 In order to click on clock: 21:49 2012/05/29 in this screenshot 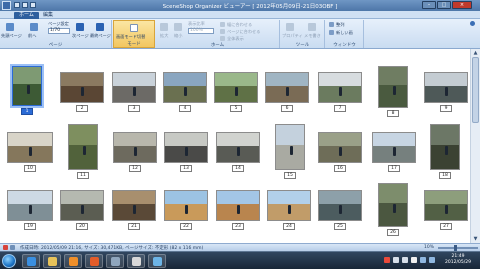, I will do `click(458, 260)`.